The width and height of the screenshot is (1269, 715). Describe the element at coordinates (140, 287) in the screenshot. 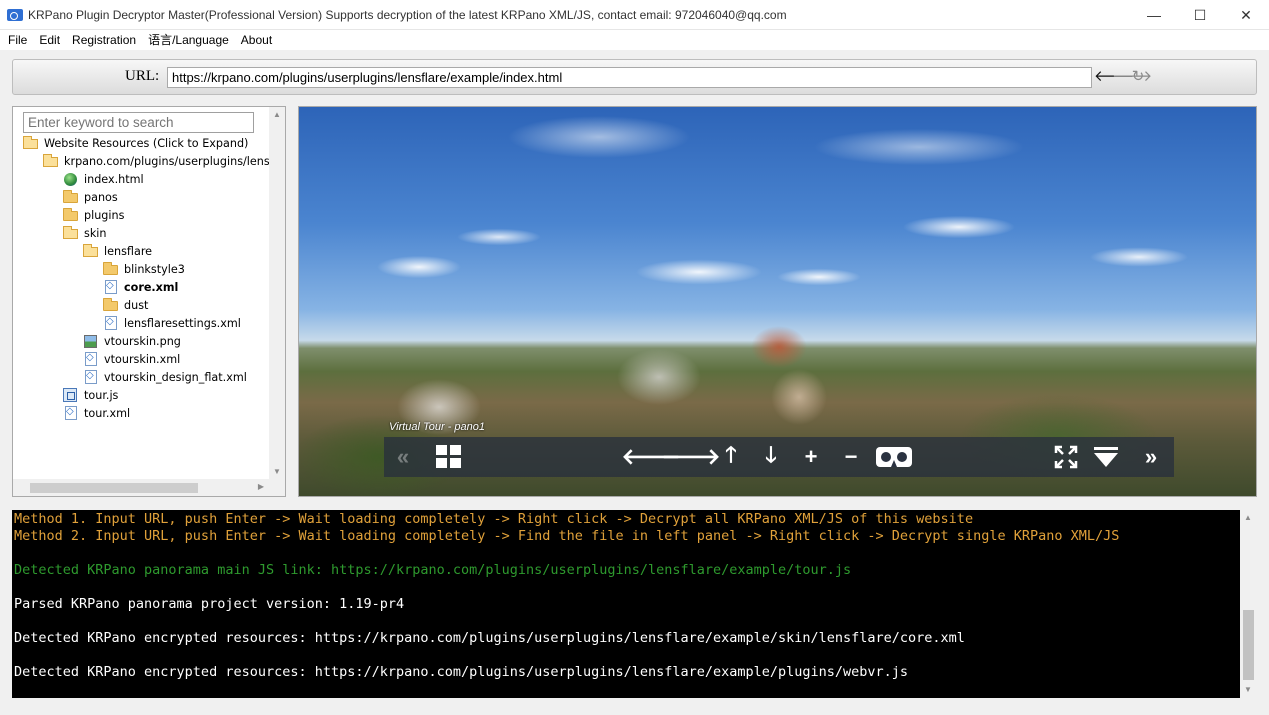

I see `tree-item-core-xml: core.xml` at that location.